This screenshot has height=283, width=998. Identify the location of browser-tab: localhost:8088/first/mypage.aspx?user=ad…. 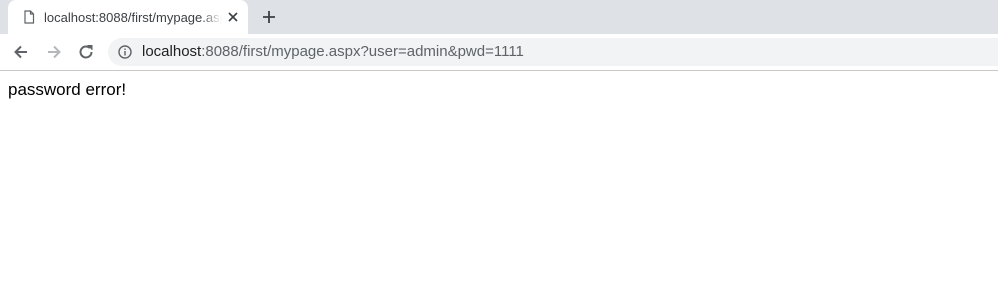
(128, 17).